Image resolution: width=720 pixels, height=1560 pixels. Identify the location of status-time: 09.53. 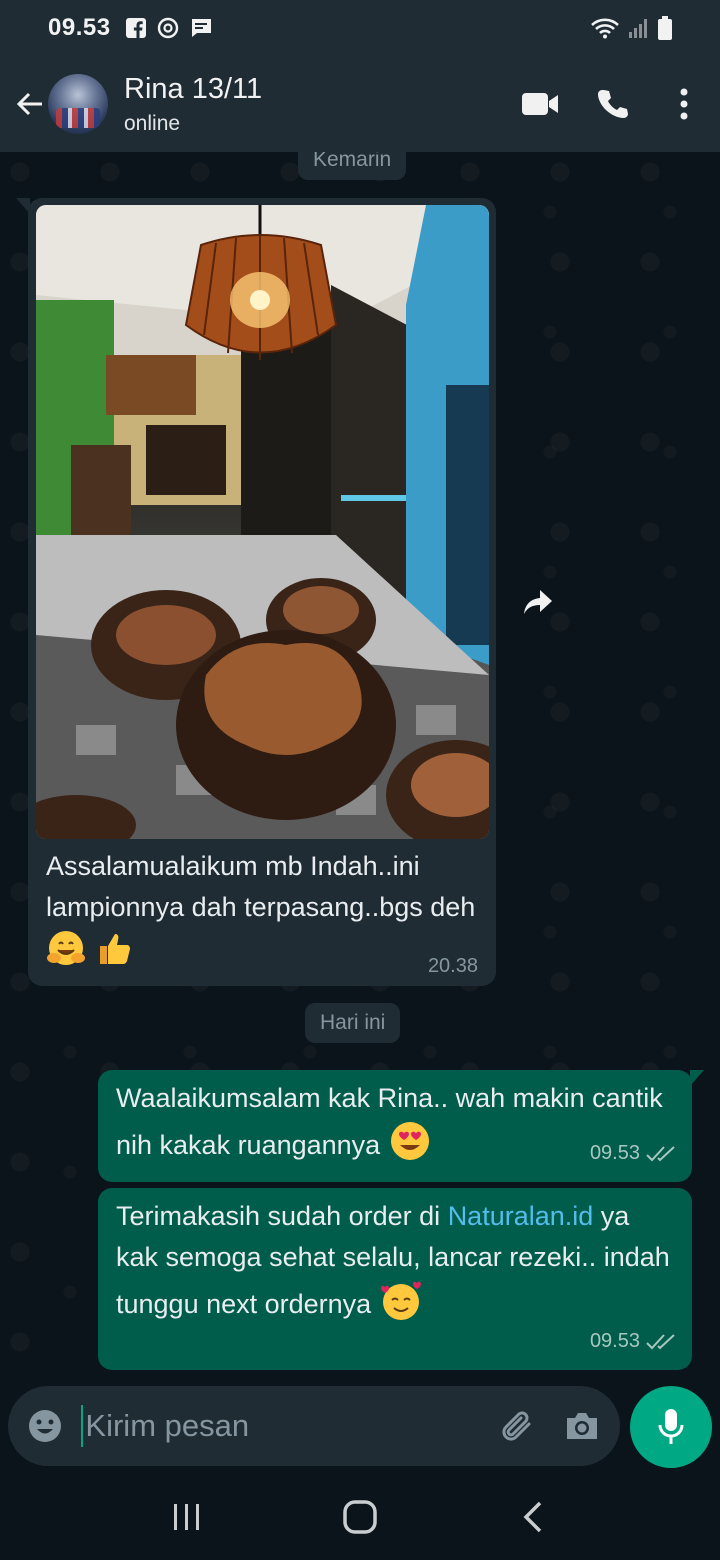
(79, 27).